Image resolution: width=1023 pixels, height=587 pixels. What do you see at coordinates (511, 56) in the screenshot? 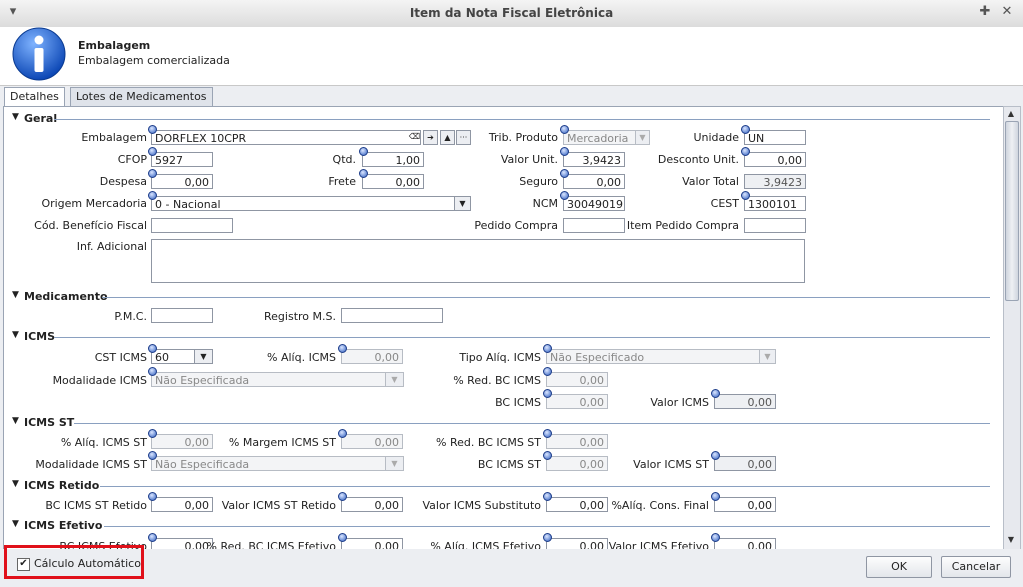
I see `dialog-header: Embalagem Embalagem comercializada` at bounding box center [511, 56].